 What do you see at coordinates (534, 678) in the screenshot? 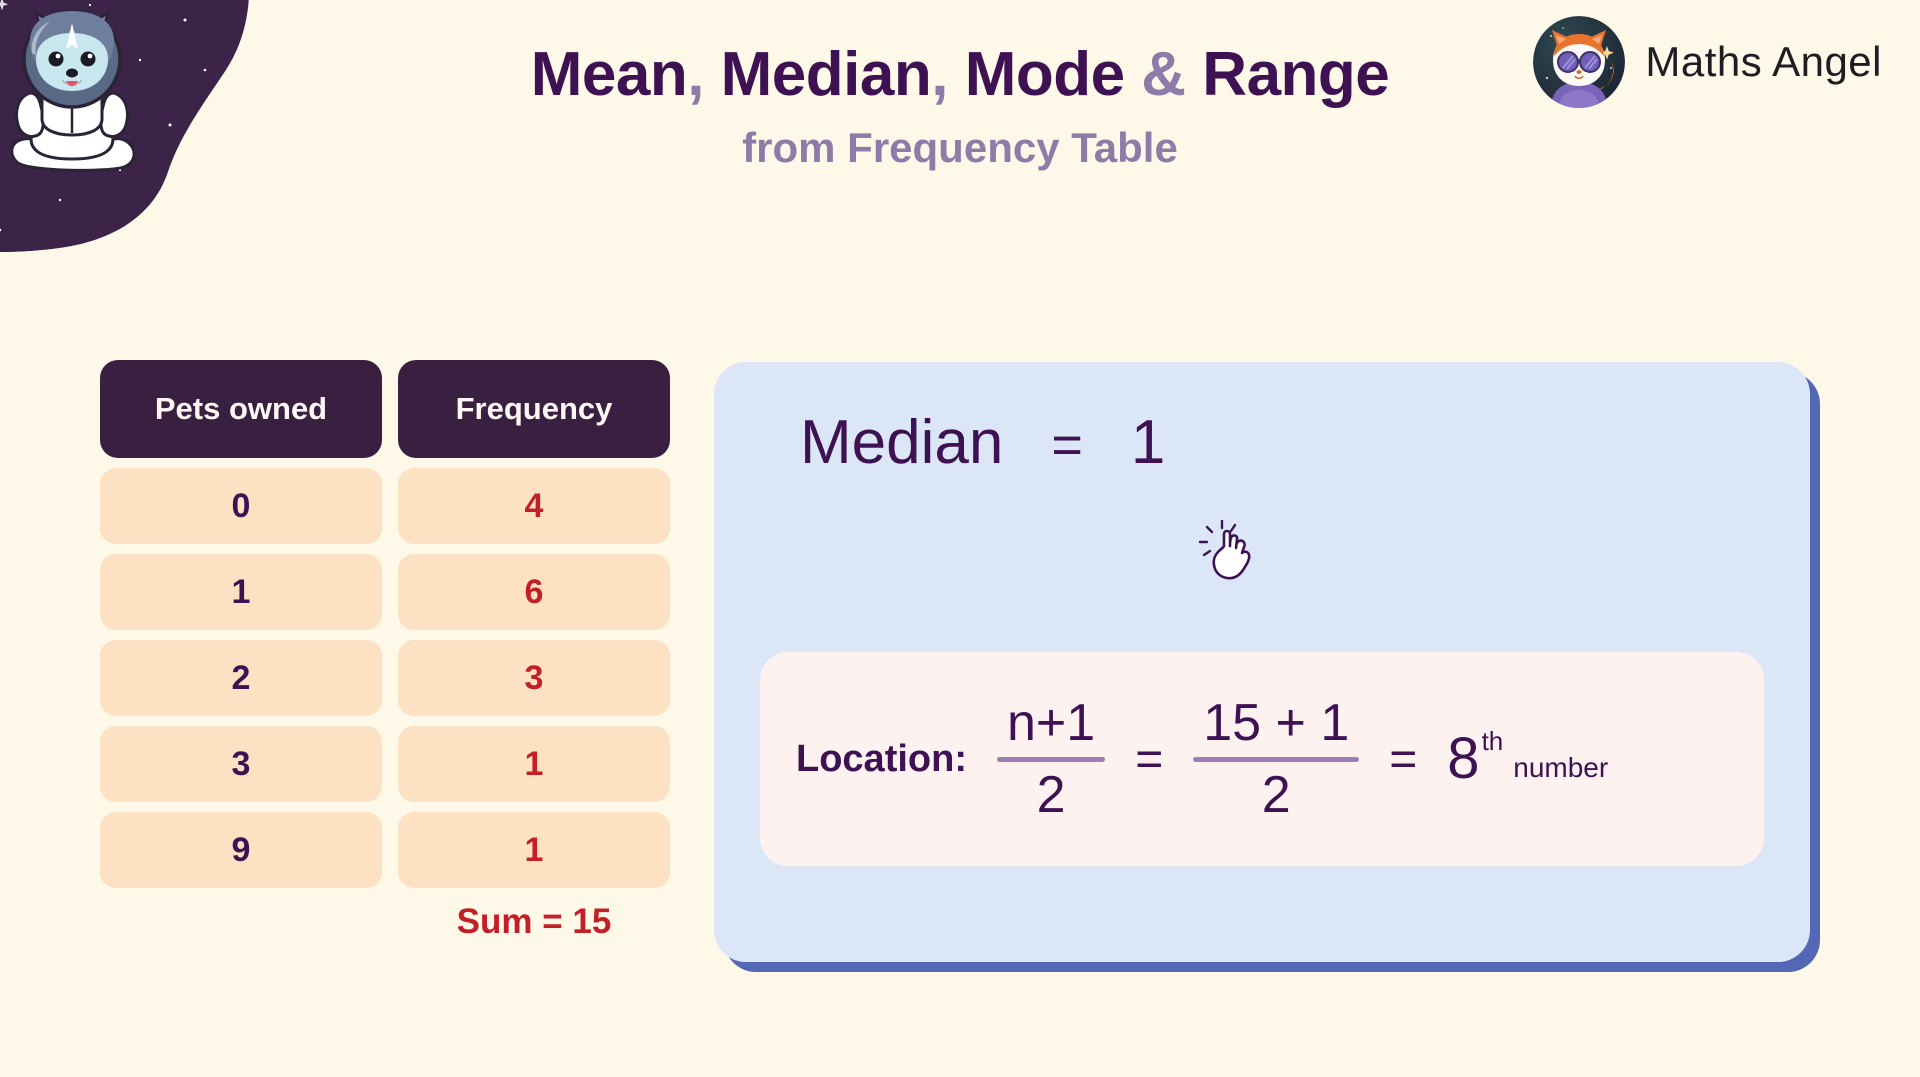
I see `table-cell-frequency: 3` at bounding box center [534, 678].